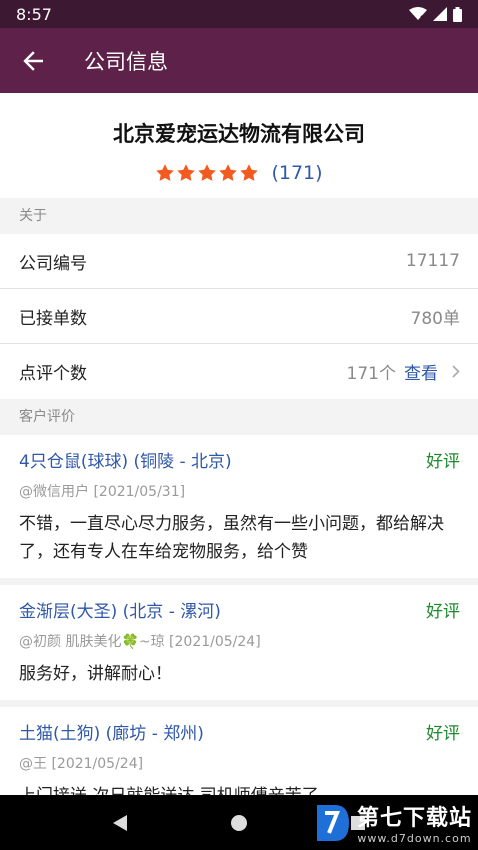 This screenshot has width=478, height=850. I want to click on d7-logo-icon, so click(332, 822).